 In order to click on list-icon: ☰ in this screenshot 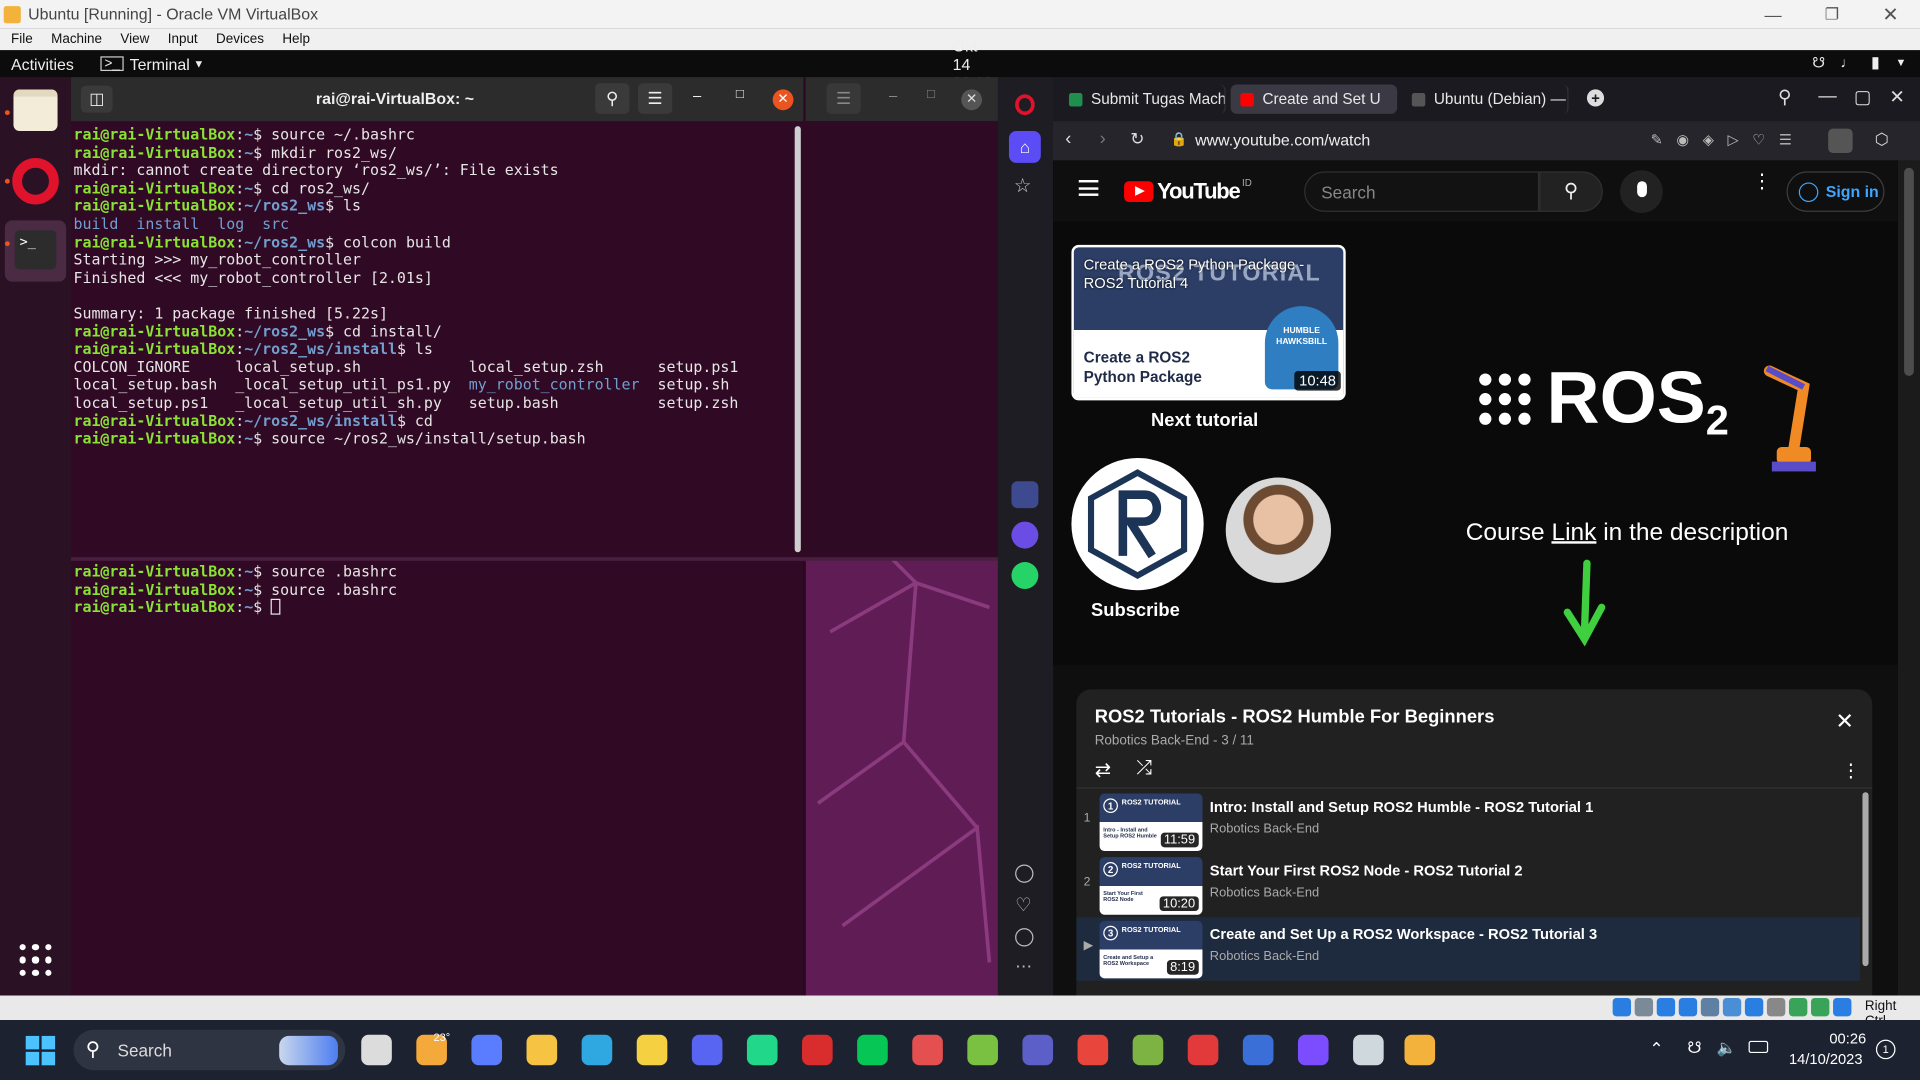, I will do `click(1785, 139)`.